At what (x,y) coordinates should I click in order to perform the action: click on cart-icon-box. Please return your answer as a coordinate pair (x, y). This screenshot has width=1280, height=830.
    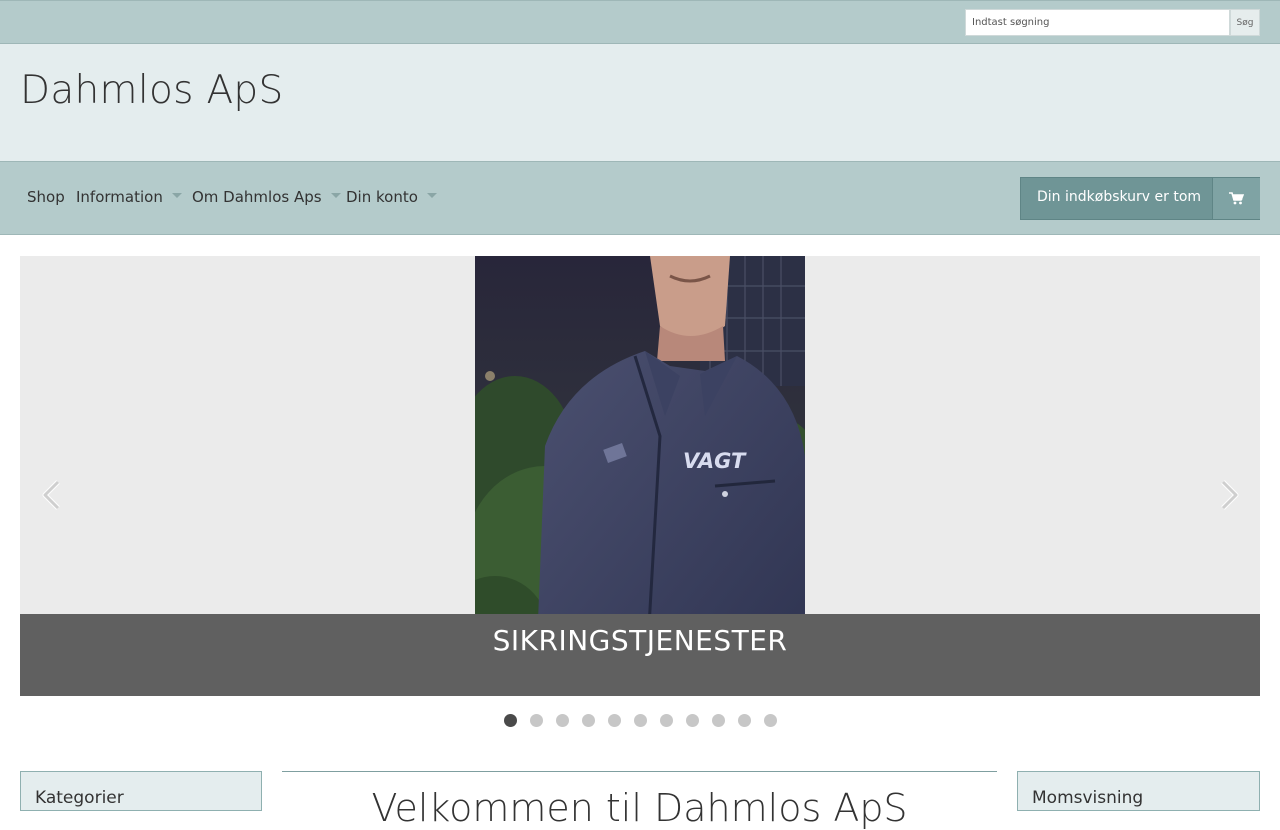
    Looking at the image, I should click on (1236, 198).